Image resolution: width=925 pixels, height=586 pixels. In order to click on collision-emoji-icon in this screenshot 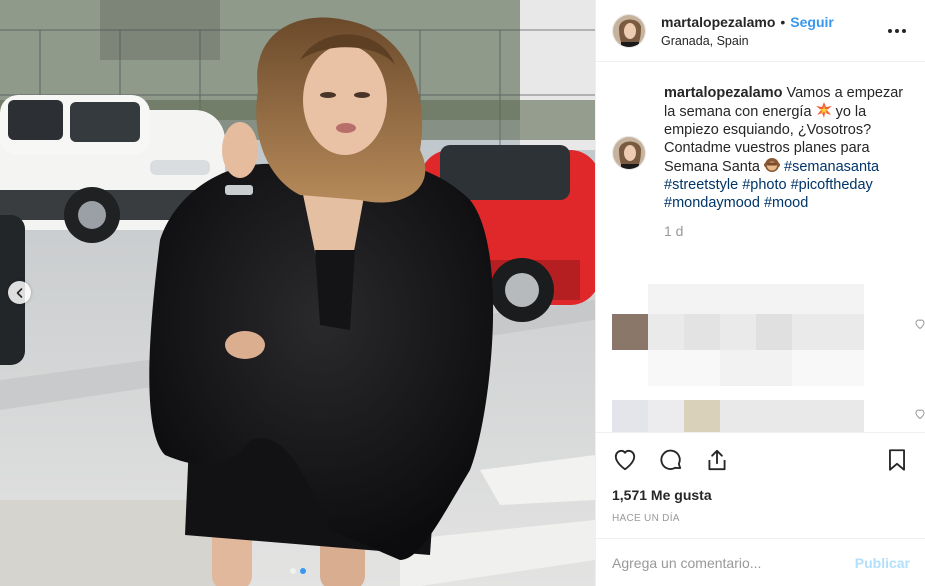, I will do `click(823, 110)`.